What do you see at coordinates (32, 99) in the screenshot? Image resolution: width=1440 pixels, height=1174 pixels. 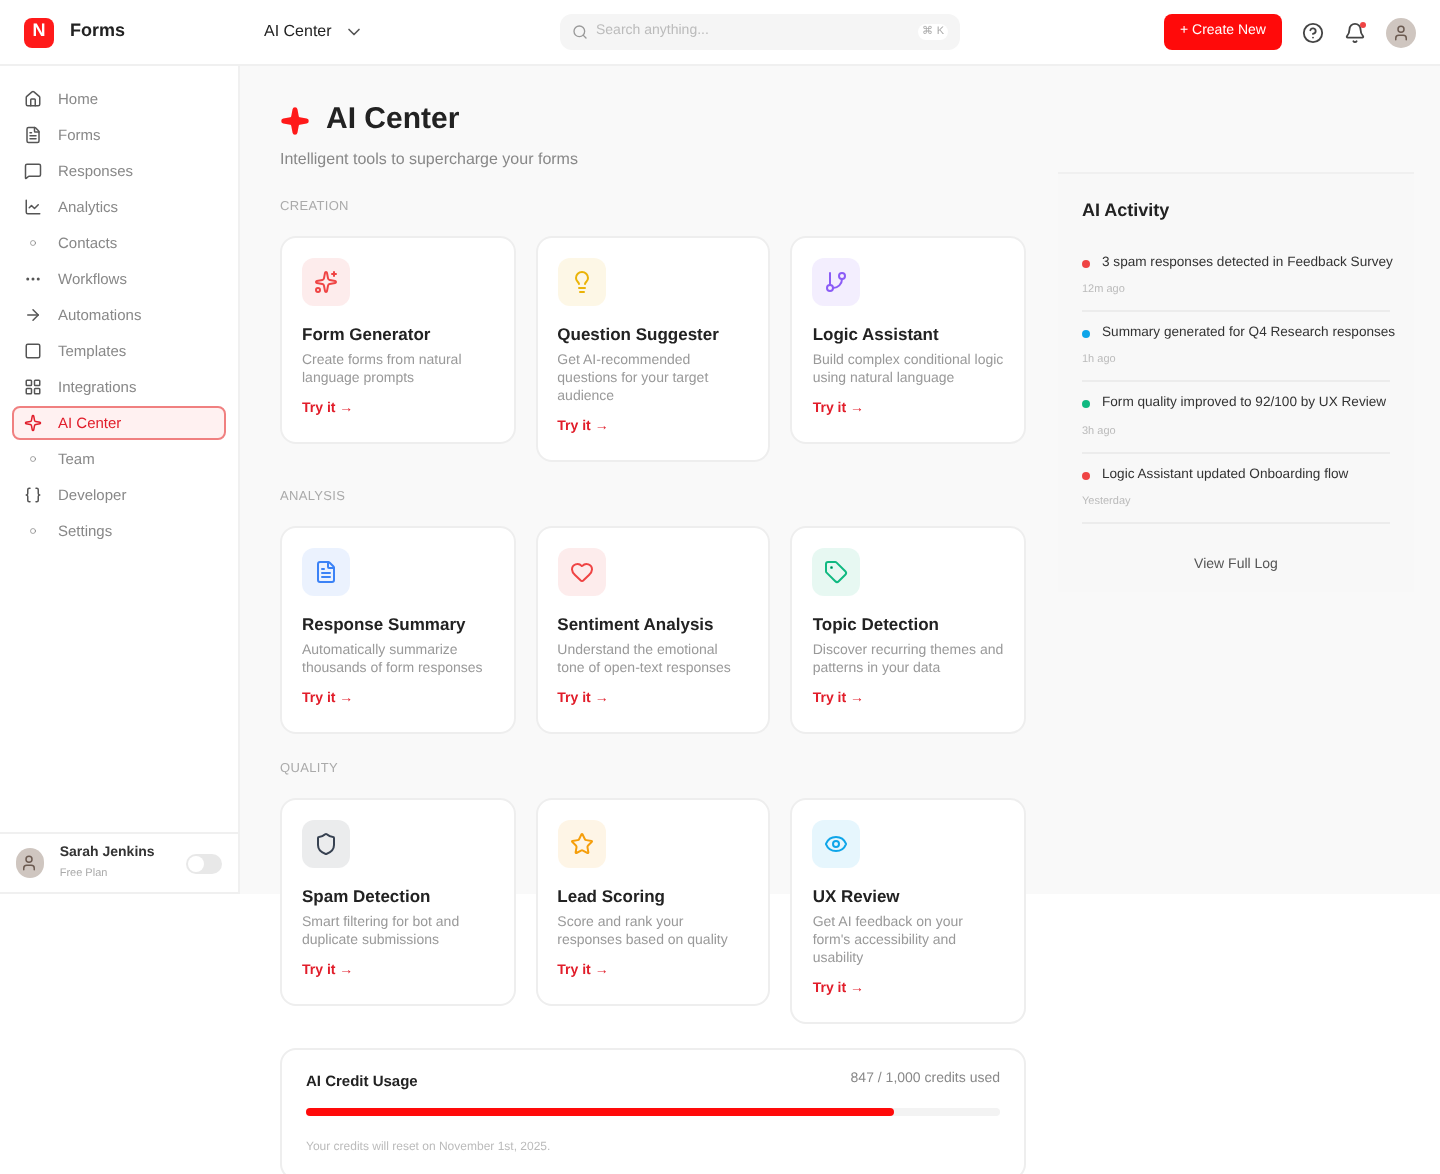 I see `home-icon` at bounding box center [32, 99].